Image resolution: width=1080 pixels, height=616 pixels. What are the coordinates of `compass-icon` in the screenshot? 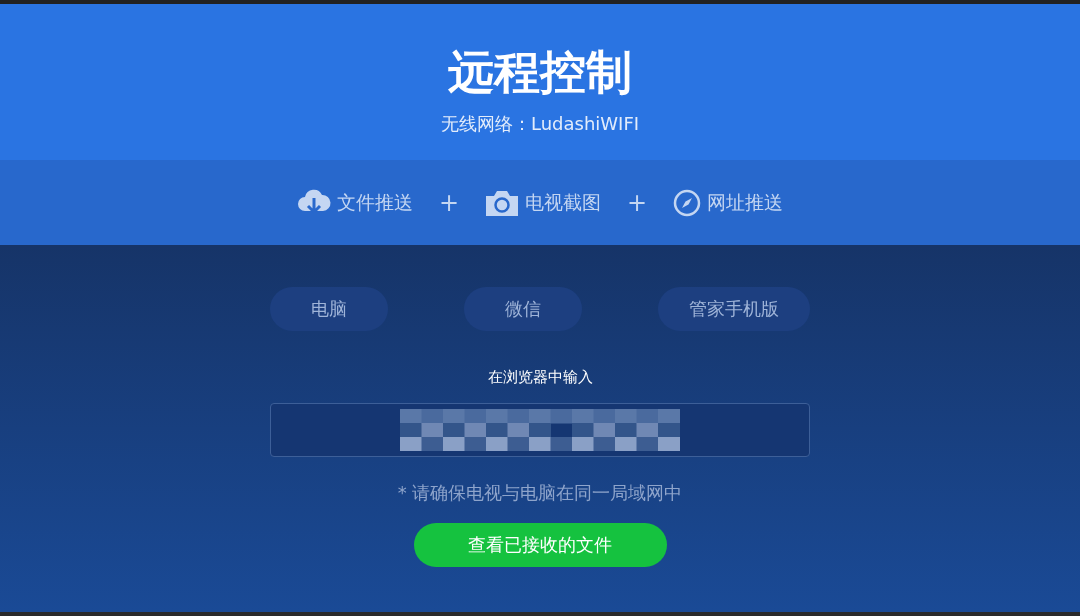 It's located at (687, 202).